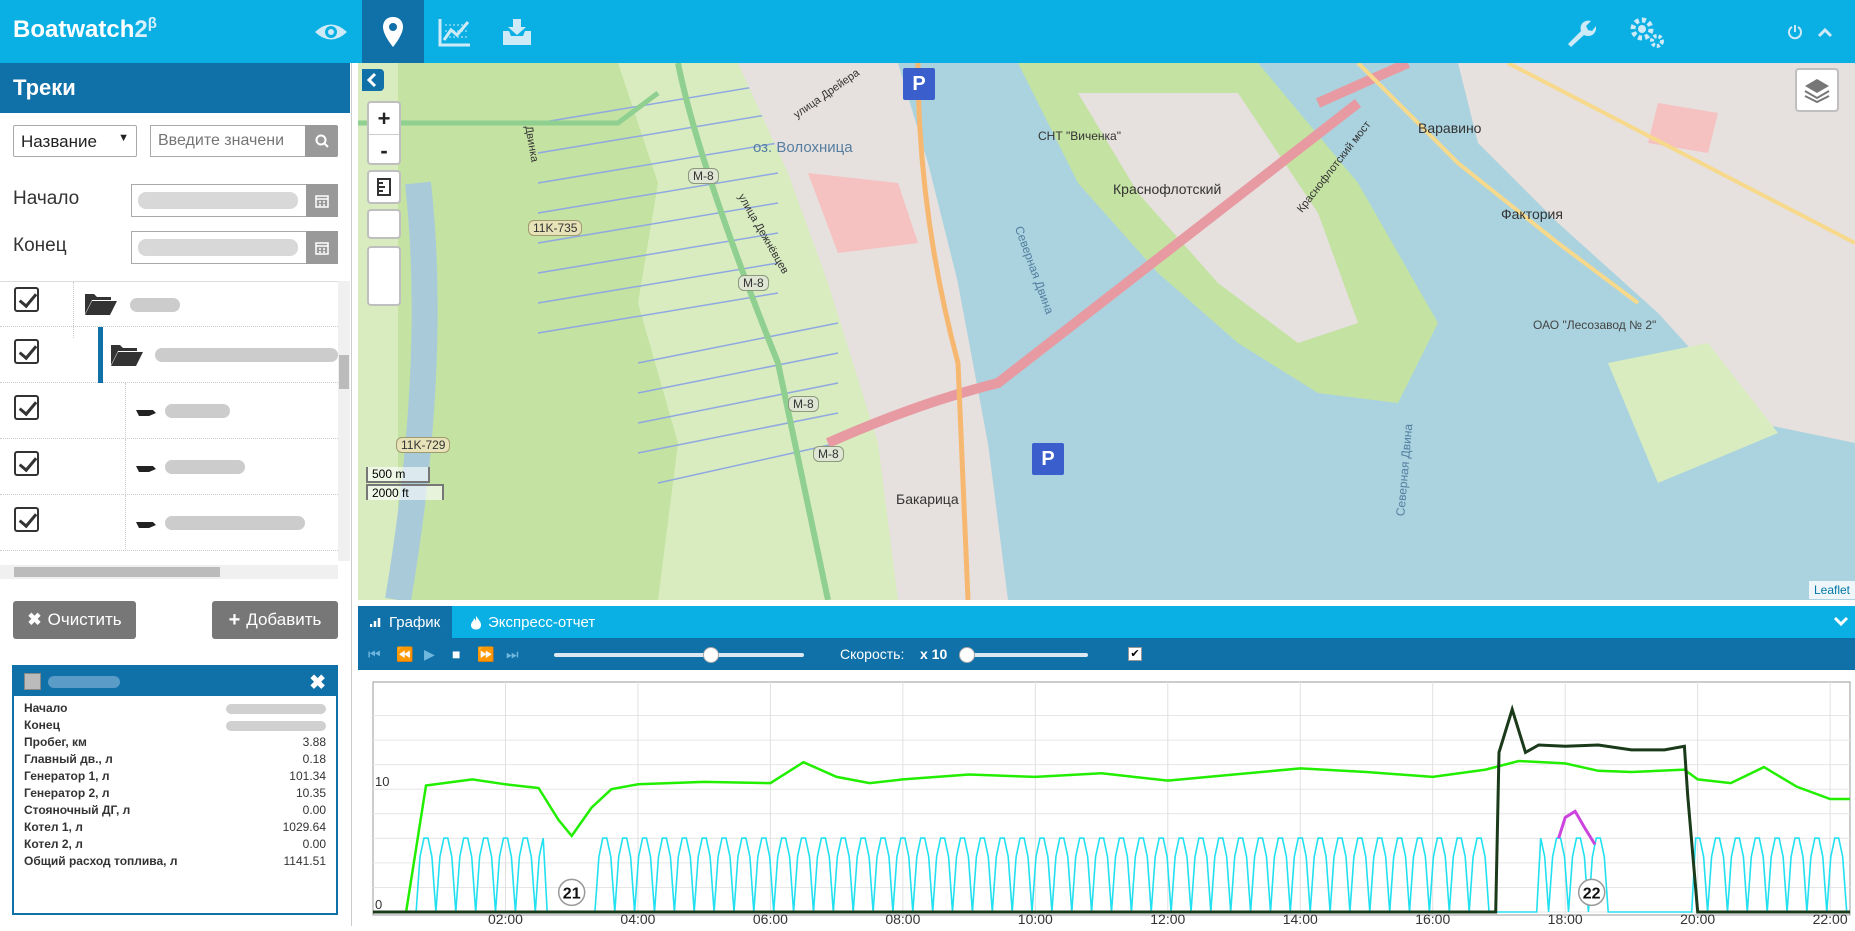  What do you see at coordinates (1817, 90) in the screenshot?
I see `layers-button` at bounding box center [1817, 90].